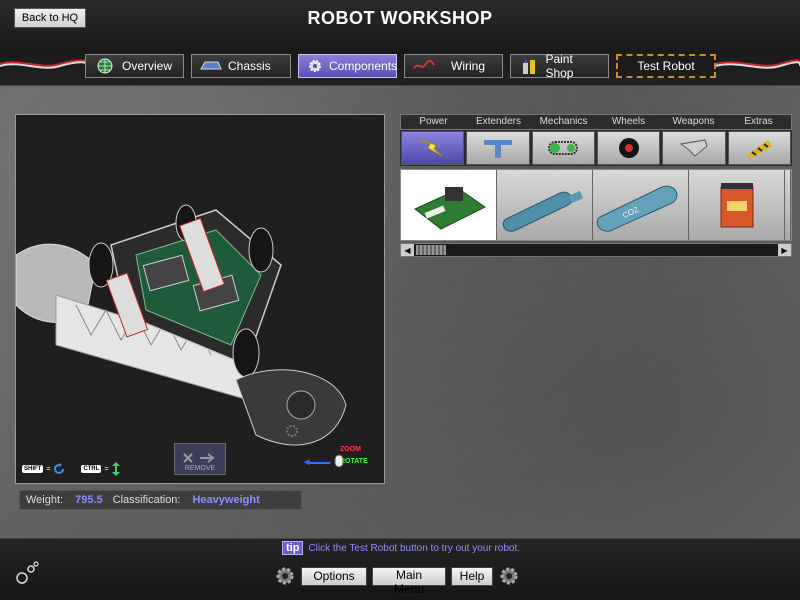 The width and height of the screenshot is (800, 600). Describe the element at coordinates (628, 121) in the screenshot. I see `category-label-wheels: Wheels` at that location.